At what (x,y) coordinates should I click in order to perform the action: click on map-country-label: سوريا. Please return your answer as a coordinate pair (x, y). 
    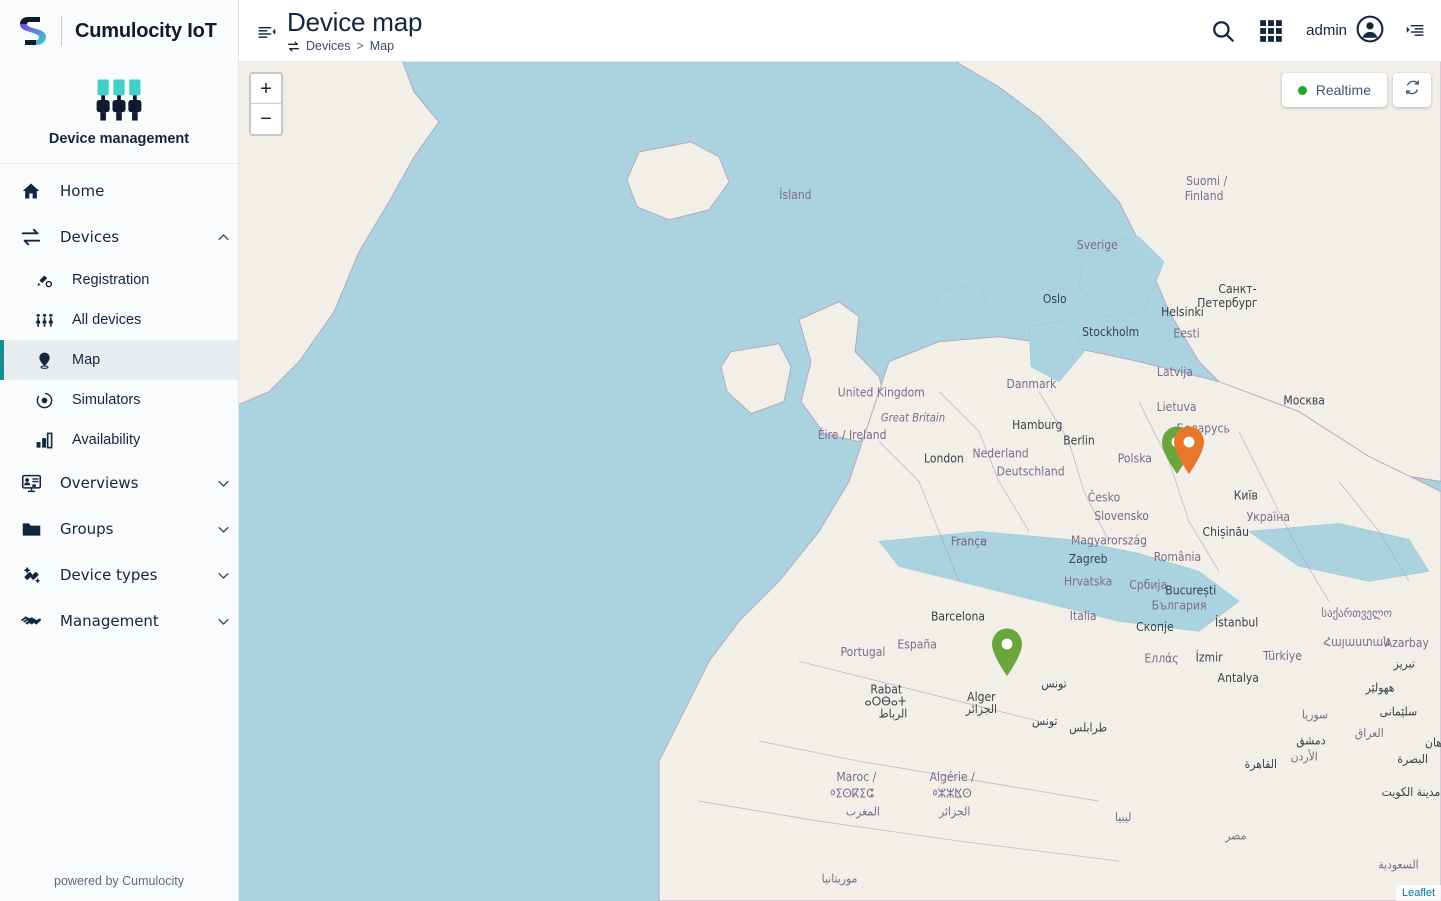
    Looking at the image, I should click on (1315, 715).